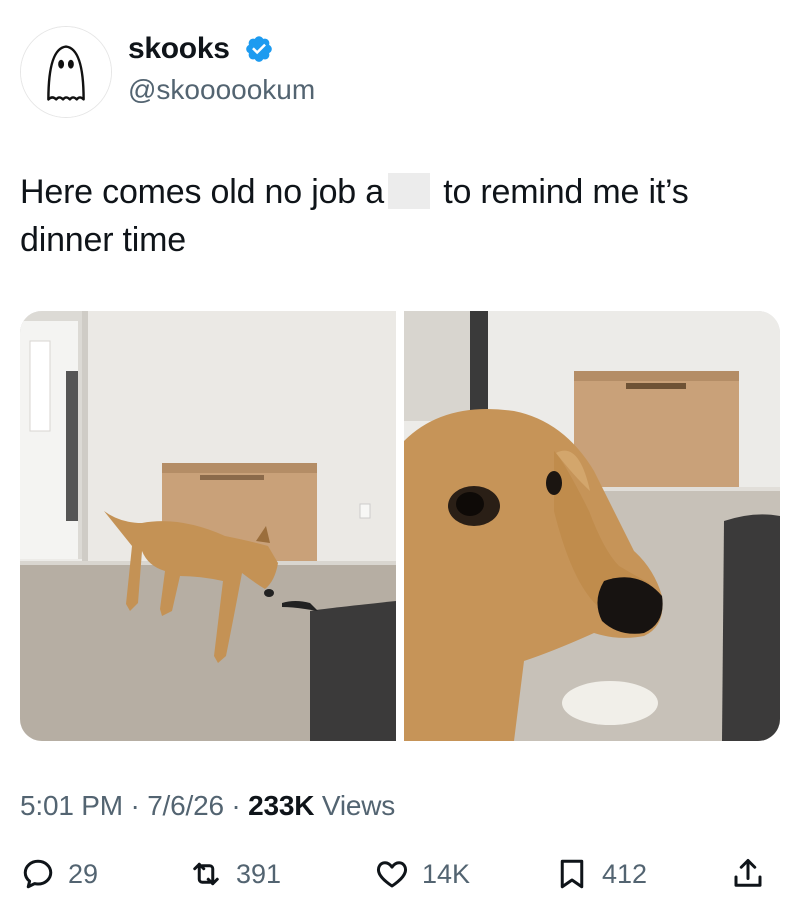 The height and width of the screenshot is (923, 800). Describe the element at coordinates (234, 874) in the screenshot. I see `retweet-button: 391` at that location.